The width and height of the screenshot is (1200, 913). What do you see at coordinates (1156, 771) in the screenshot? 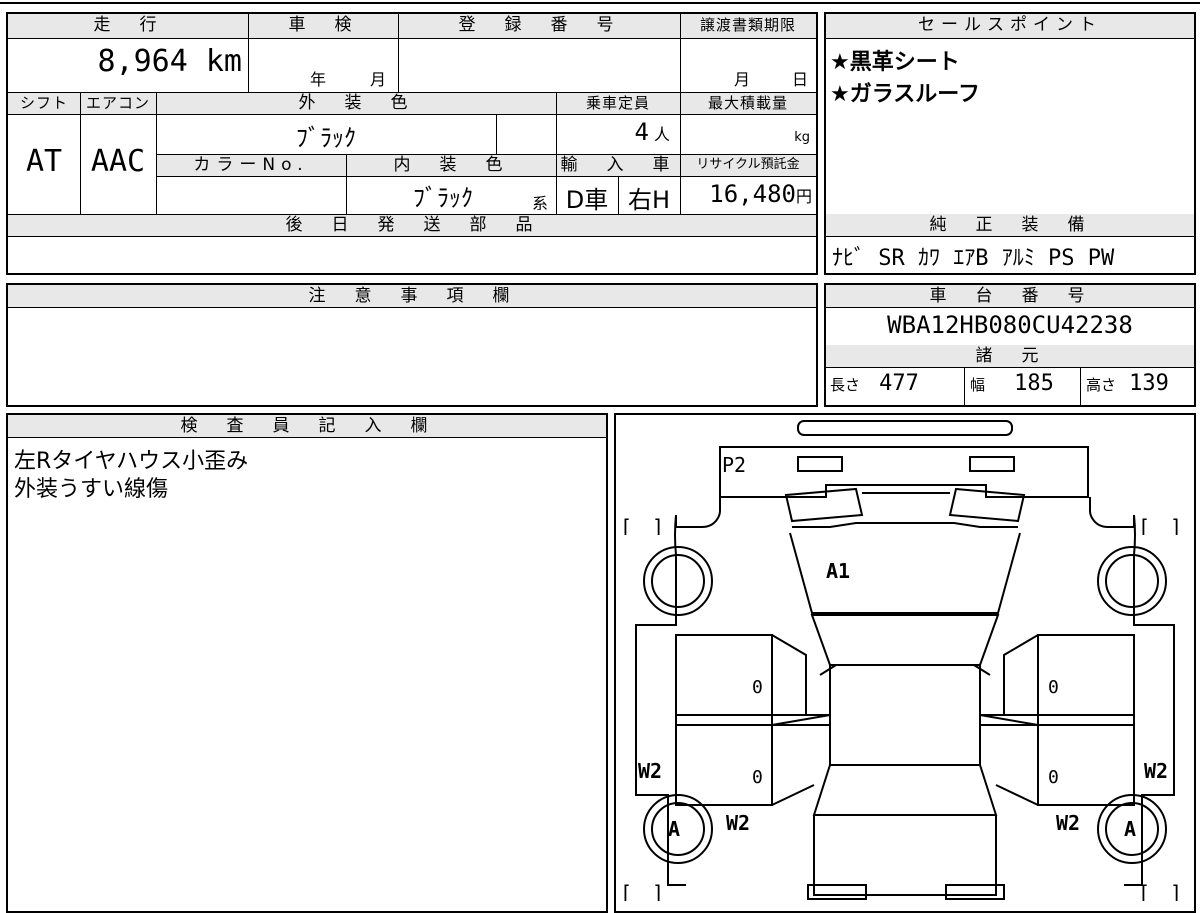
I see `mark-w2-right-outer: W2` at bounding box center [1156, 771].